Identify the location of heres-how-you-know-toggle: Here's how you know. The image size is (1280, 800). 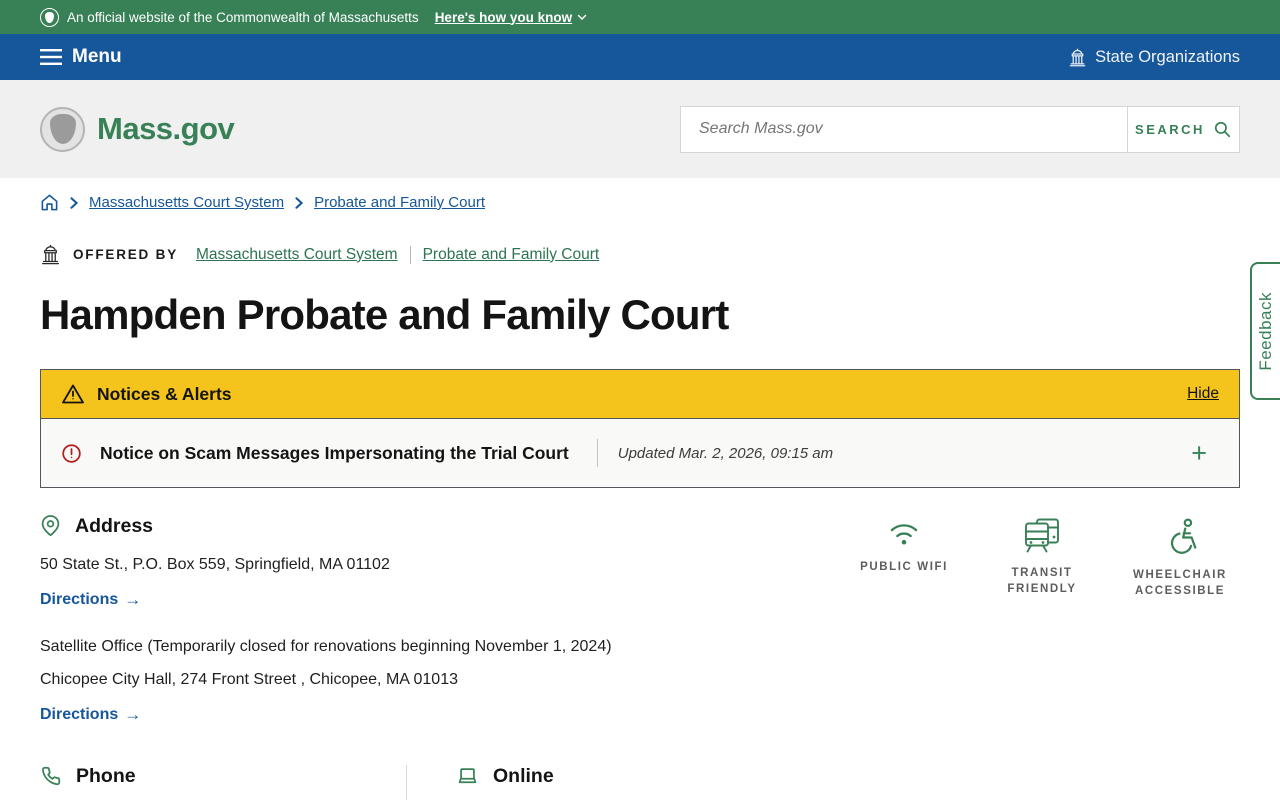
(512, 17).